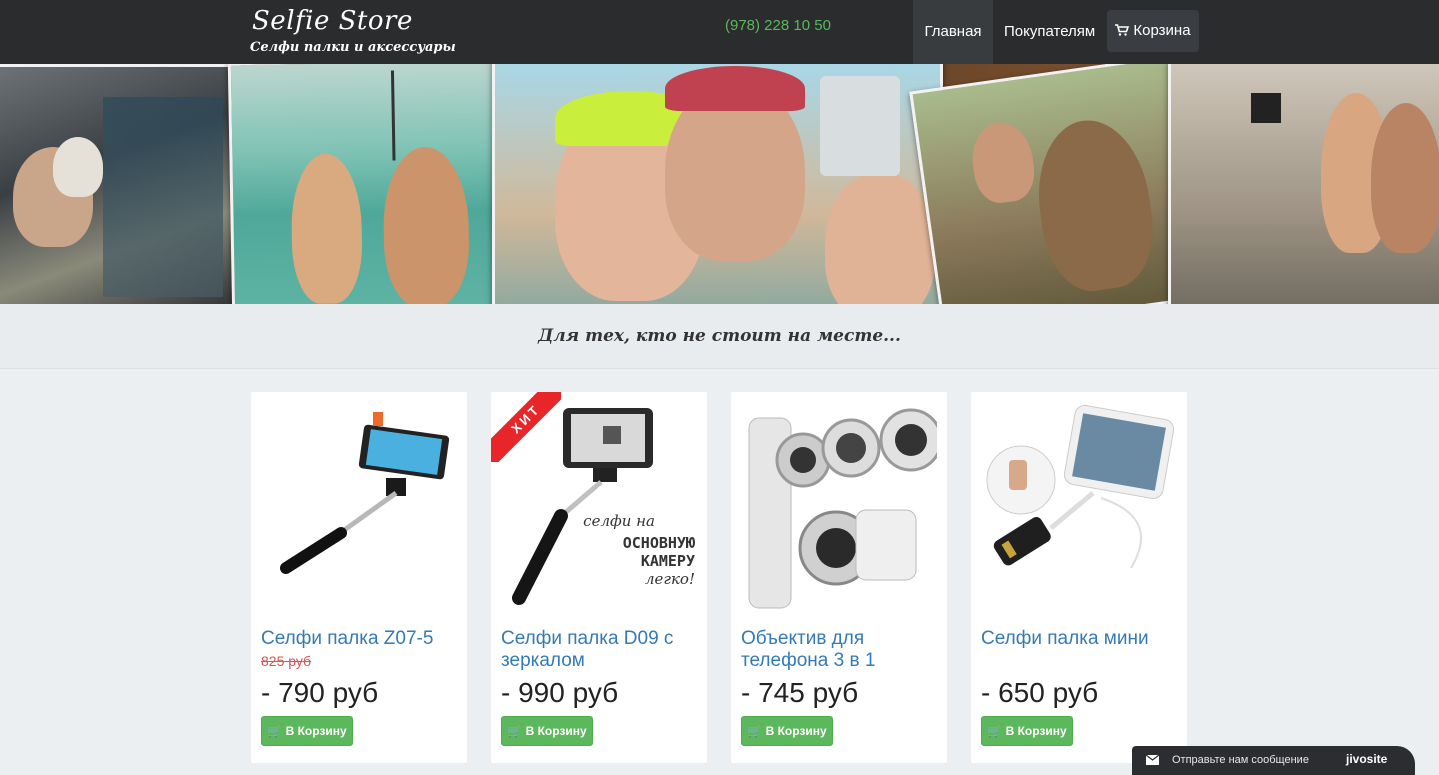 Image resolution: width=1439 pixels, height=775 pixels. I want to click on product-price: - 745 руб, so click(800, 692).